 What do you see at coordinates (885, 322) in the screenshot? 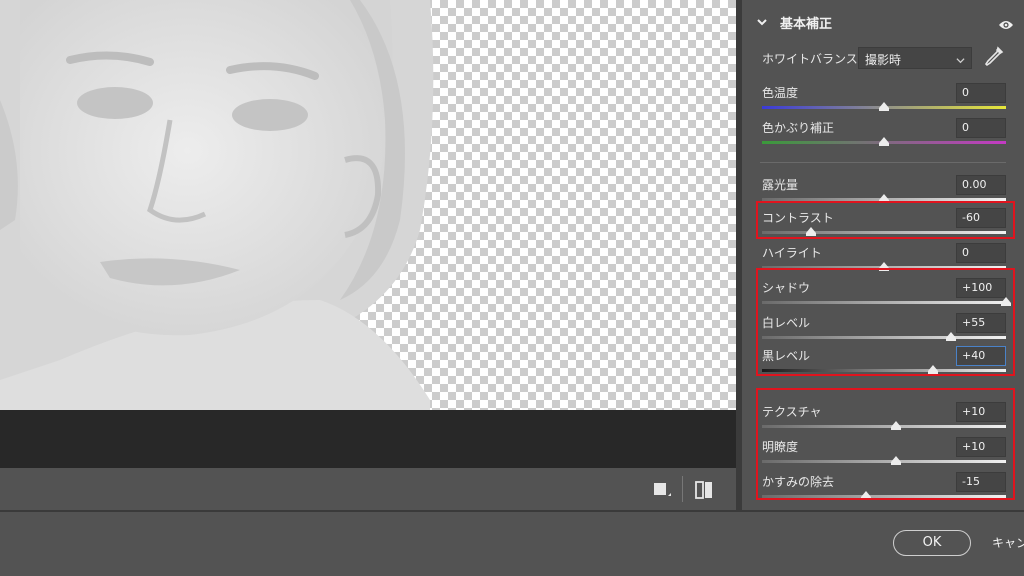
I see `highlight-tone-group` at bounding box center [885, 322].